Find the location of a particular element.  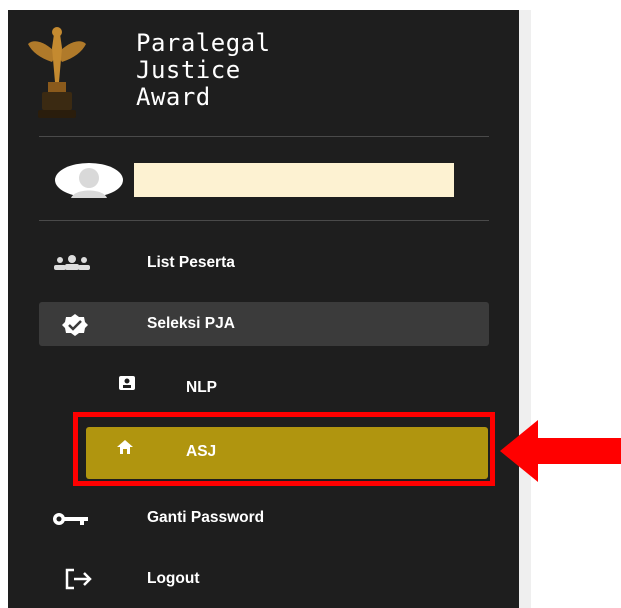

id-card-icon is located at coordinates (127, 383).